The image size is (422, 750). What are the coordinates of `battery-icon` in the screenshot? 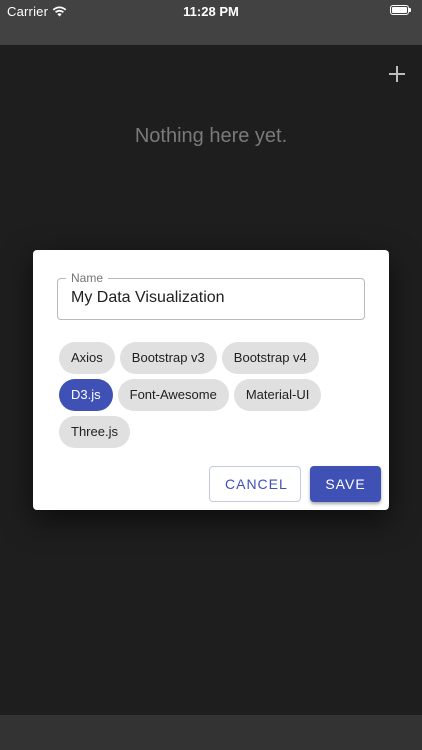 It's located at (401, 10).